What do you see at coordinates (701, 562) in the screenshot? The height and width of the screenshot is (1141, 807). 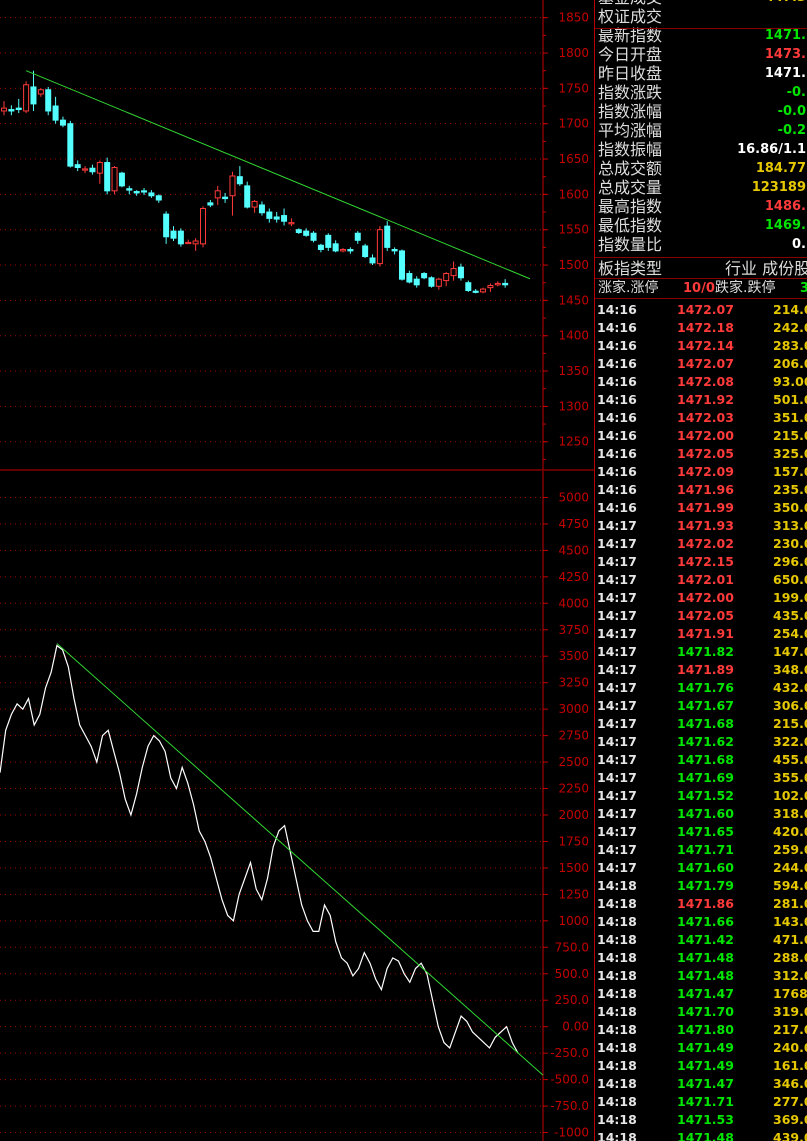 I see `tick-row: 14:17 1472.15 296.0` at bounding box center [701, 562].